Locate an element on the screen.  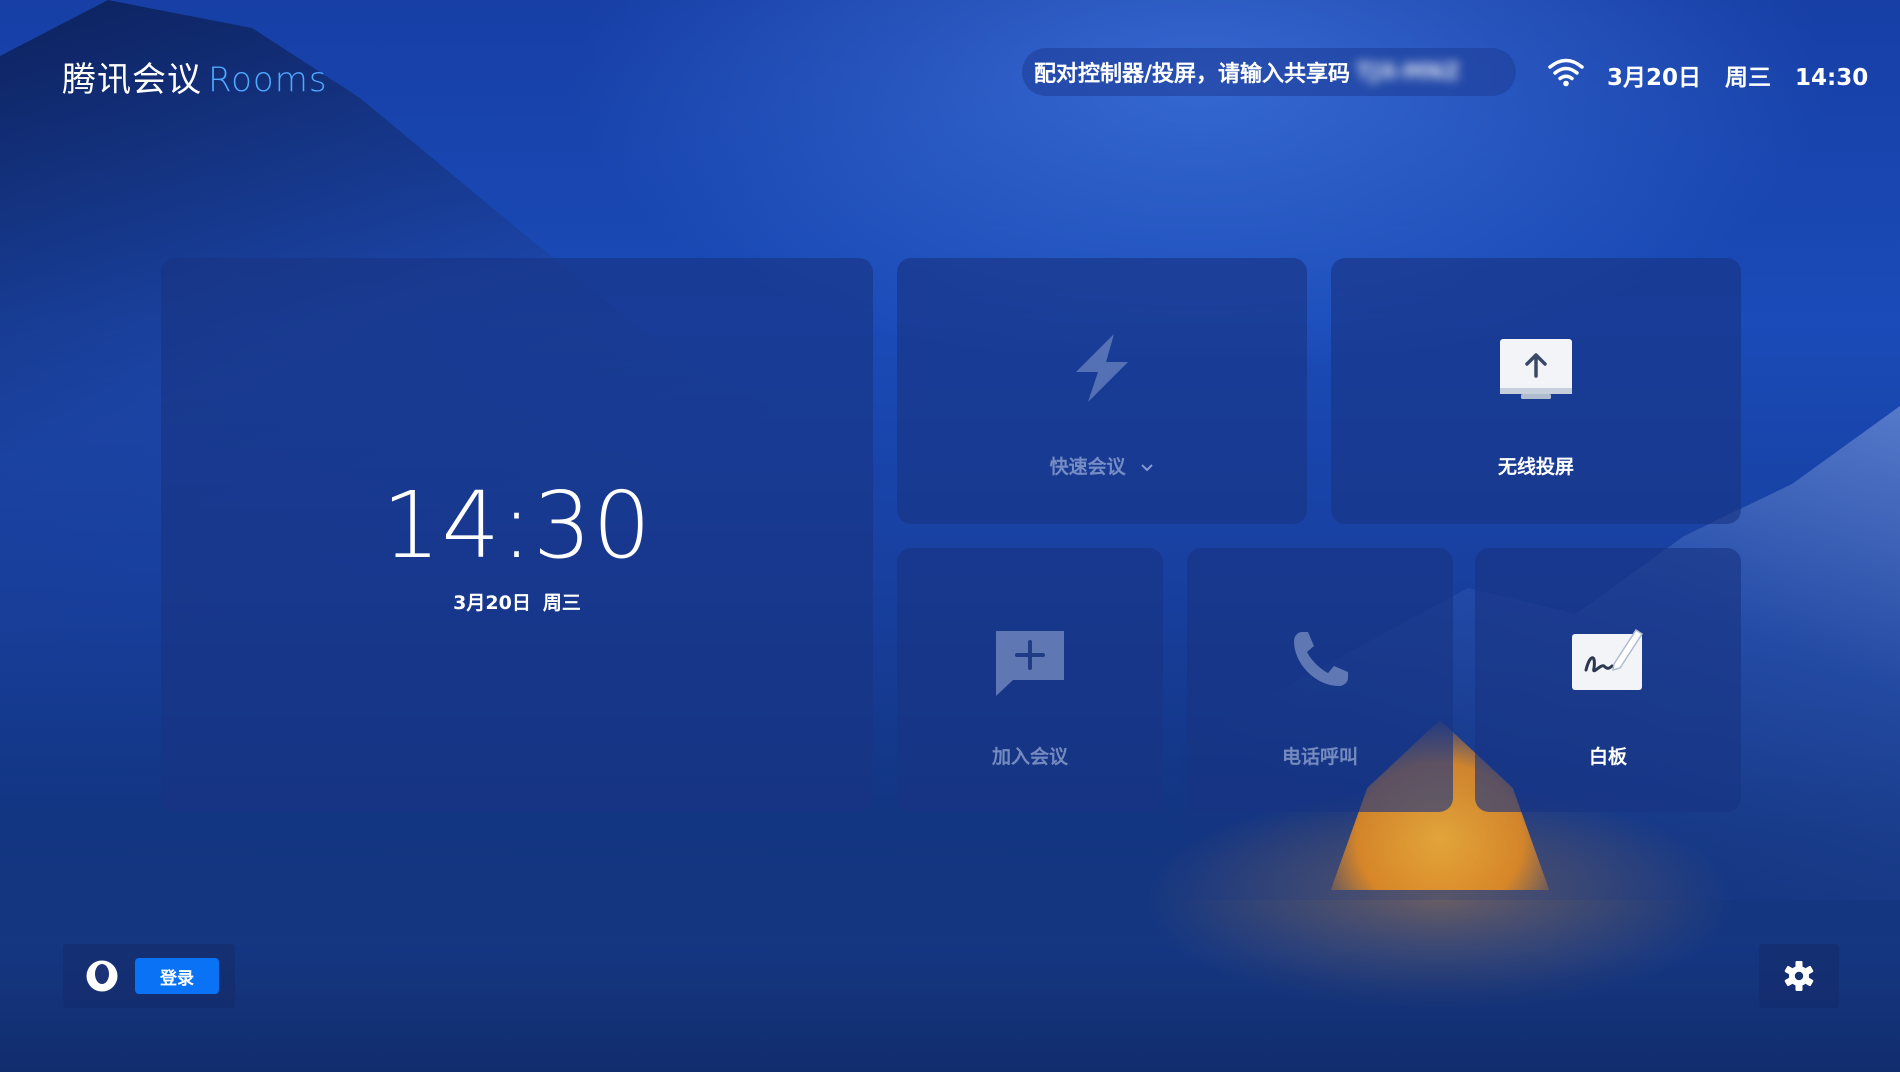
share-code-banner: 配对控制器/投屏，请输入共享码 TJX-MNZ is located at coordinates (1269, 72).